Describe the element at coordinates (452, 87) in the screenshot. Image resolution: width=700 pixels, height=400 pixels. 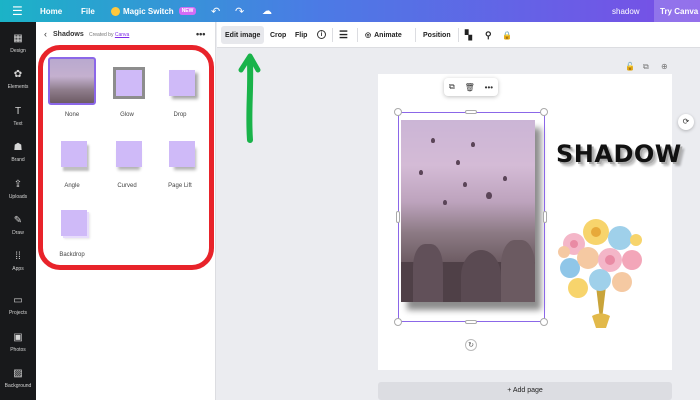
I see `duplicate-icon: ⧉` at that location.